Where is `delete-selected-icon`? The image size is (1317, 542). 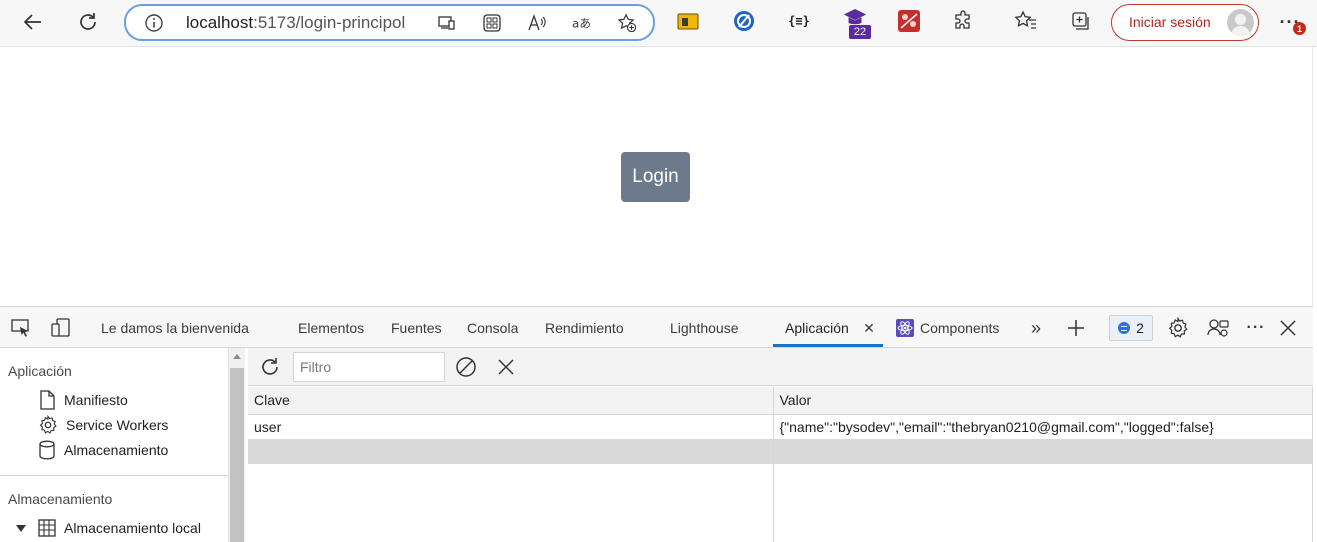 delete-selected-icon is located at coordinates (506, 367).